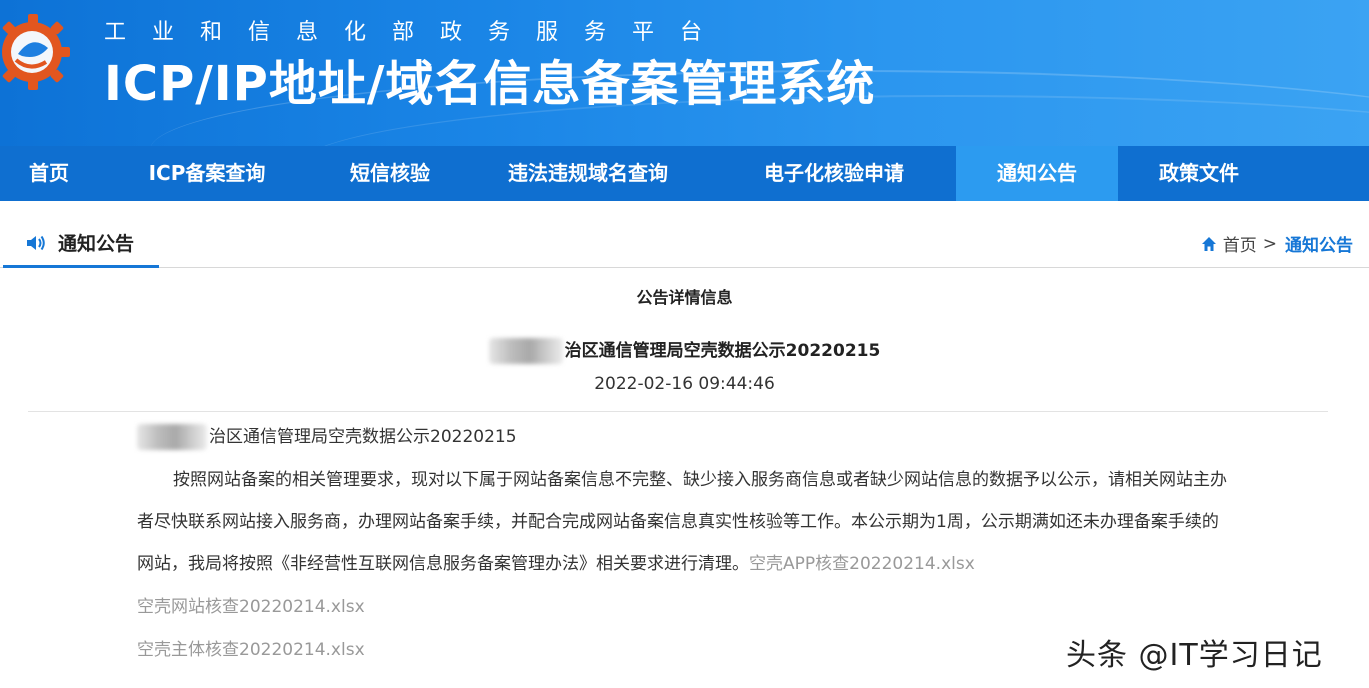 This screenshot has height=688, width=1369. What do you see at coordinates (1199, 173) in the screenshot?
I see `nav-item-policy-docs: 政策文件` at bounding box center [1199, 173].